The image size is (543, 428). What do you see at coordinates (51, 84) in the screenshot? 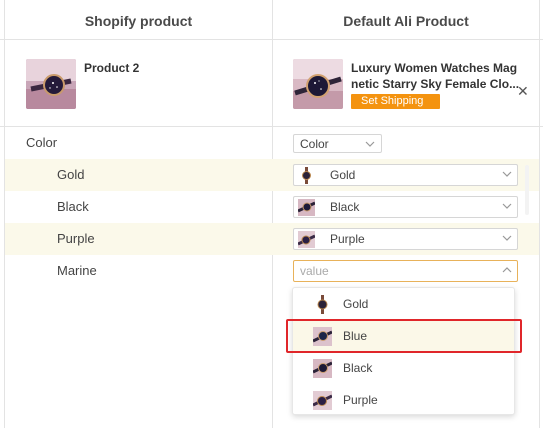
I see `shopify-product-thumbnail` at bounding box center [51, 84].